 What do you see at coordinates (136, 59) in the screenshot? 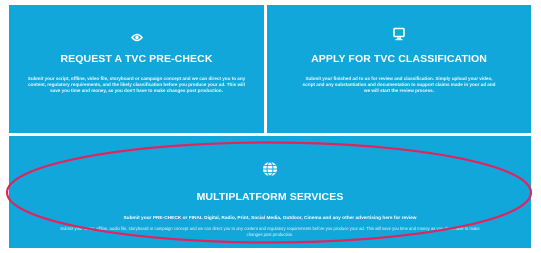
I see `tile-title: REQUEST A TVC PRE-CHECK` at bounding box center [136, 59].